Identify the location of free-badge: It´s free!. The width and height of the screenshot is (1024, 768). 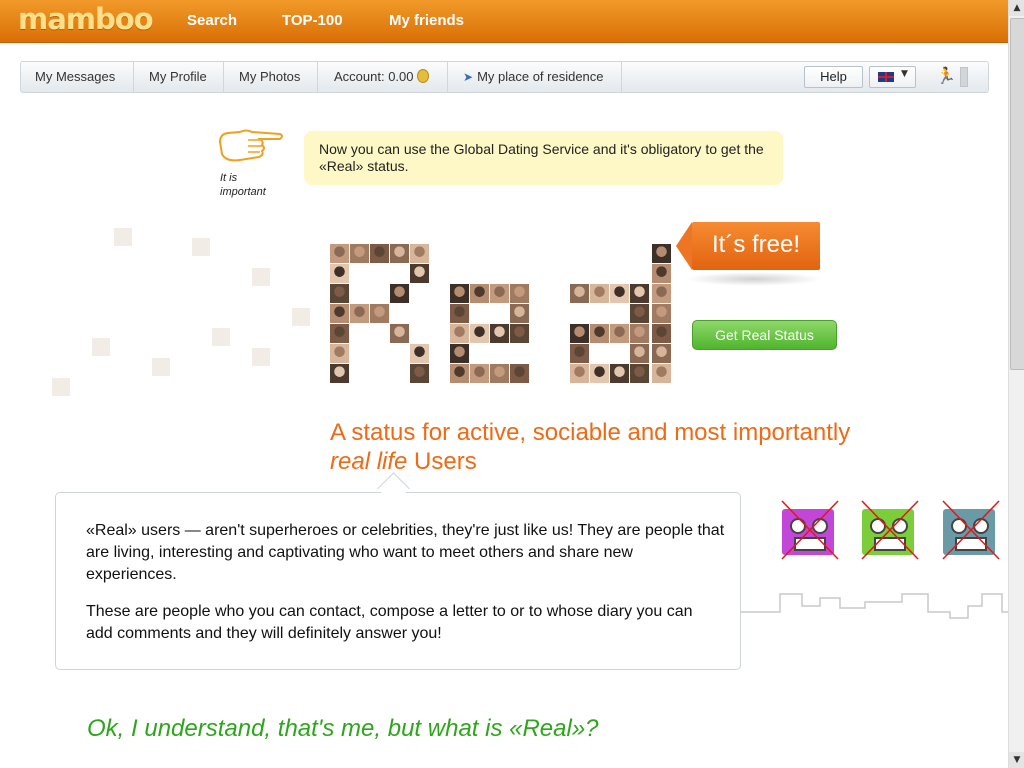
(748, 246).